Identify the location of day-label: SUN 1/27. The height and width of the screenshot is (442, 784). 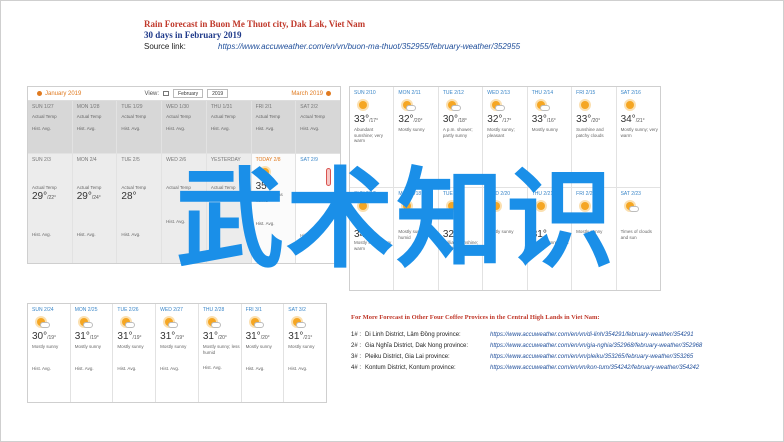
(43, 107).